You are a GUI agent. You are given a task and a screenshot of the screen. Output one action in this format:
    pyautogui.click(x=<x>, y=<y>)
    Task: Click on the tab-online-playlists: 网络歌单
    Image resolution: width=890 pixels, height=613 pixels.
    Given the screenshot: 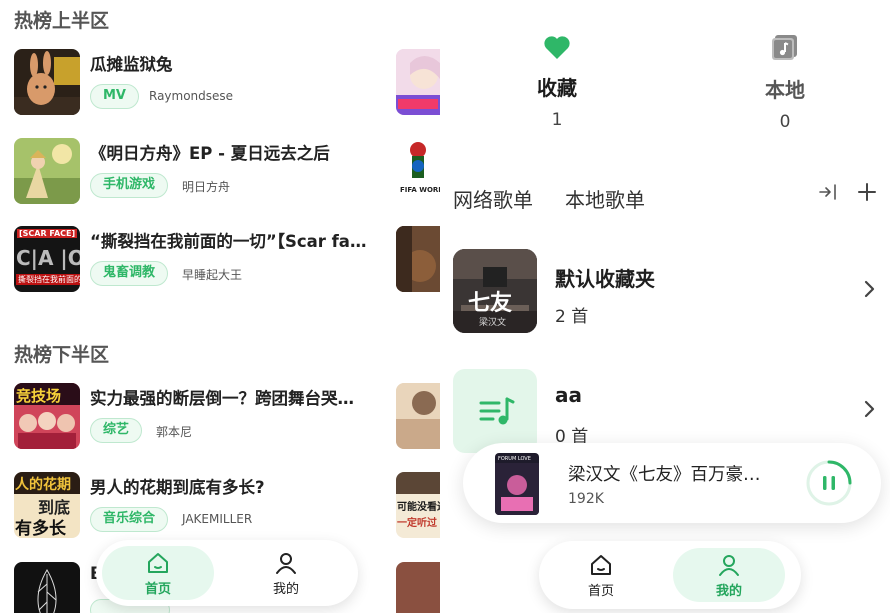 What is the action you would take?
    pyautogui.click(x=493, y=198)
    